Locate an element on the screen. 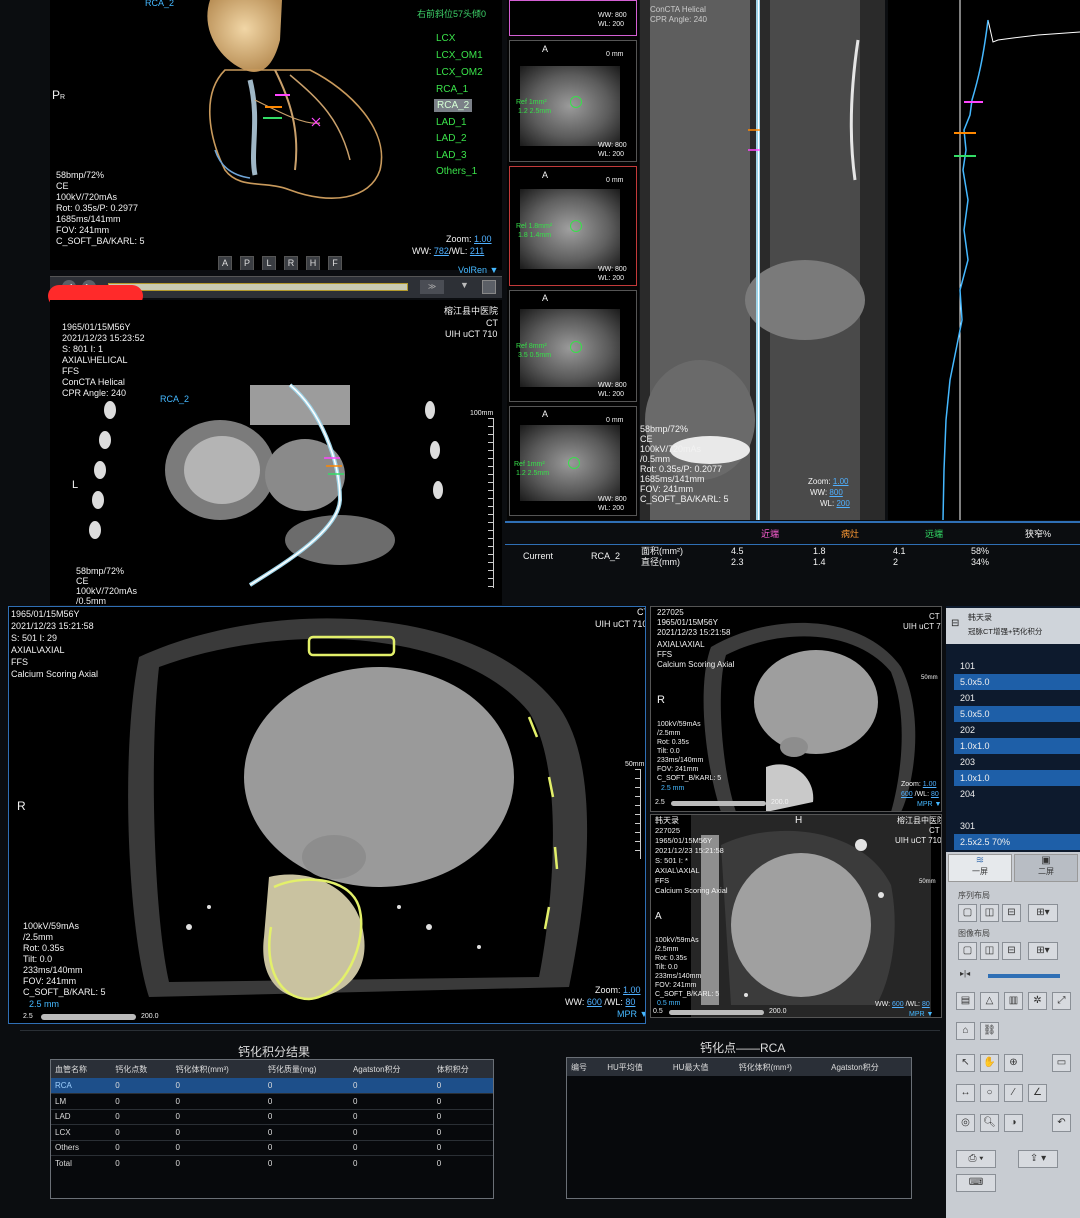 Image resolution: width=1080 pixels, height=1218 pixels. line-tool-icon: ⁄ is located at coordinates (1013, 1093).